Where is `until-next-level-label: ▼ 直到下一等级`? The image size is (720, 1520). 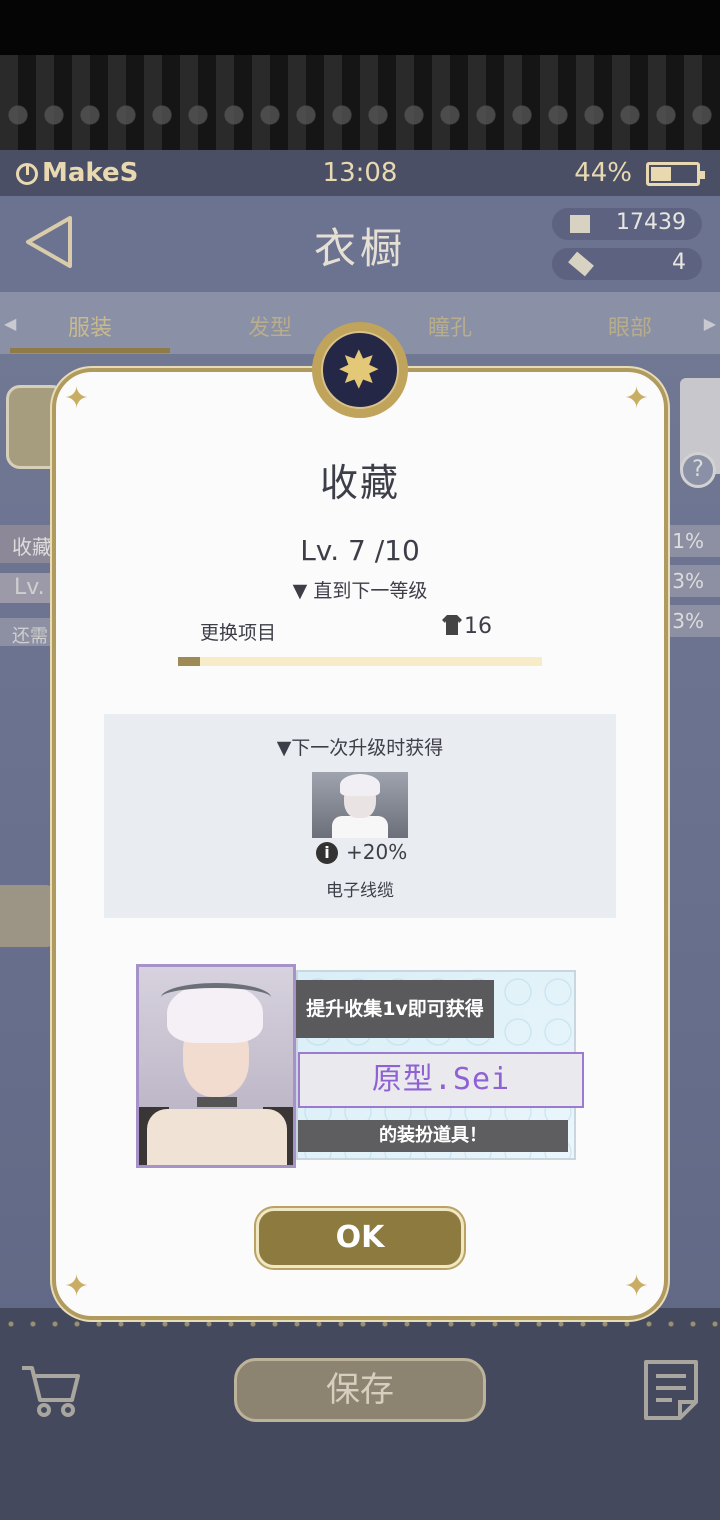
until-next-level-label: ▼ 直到下一等级 is located at coordinates (360, 591).